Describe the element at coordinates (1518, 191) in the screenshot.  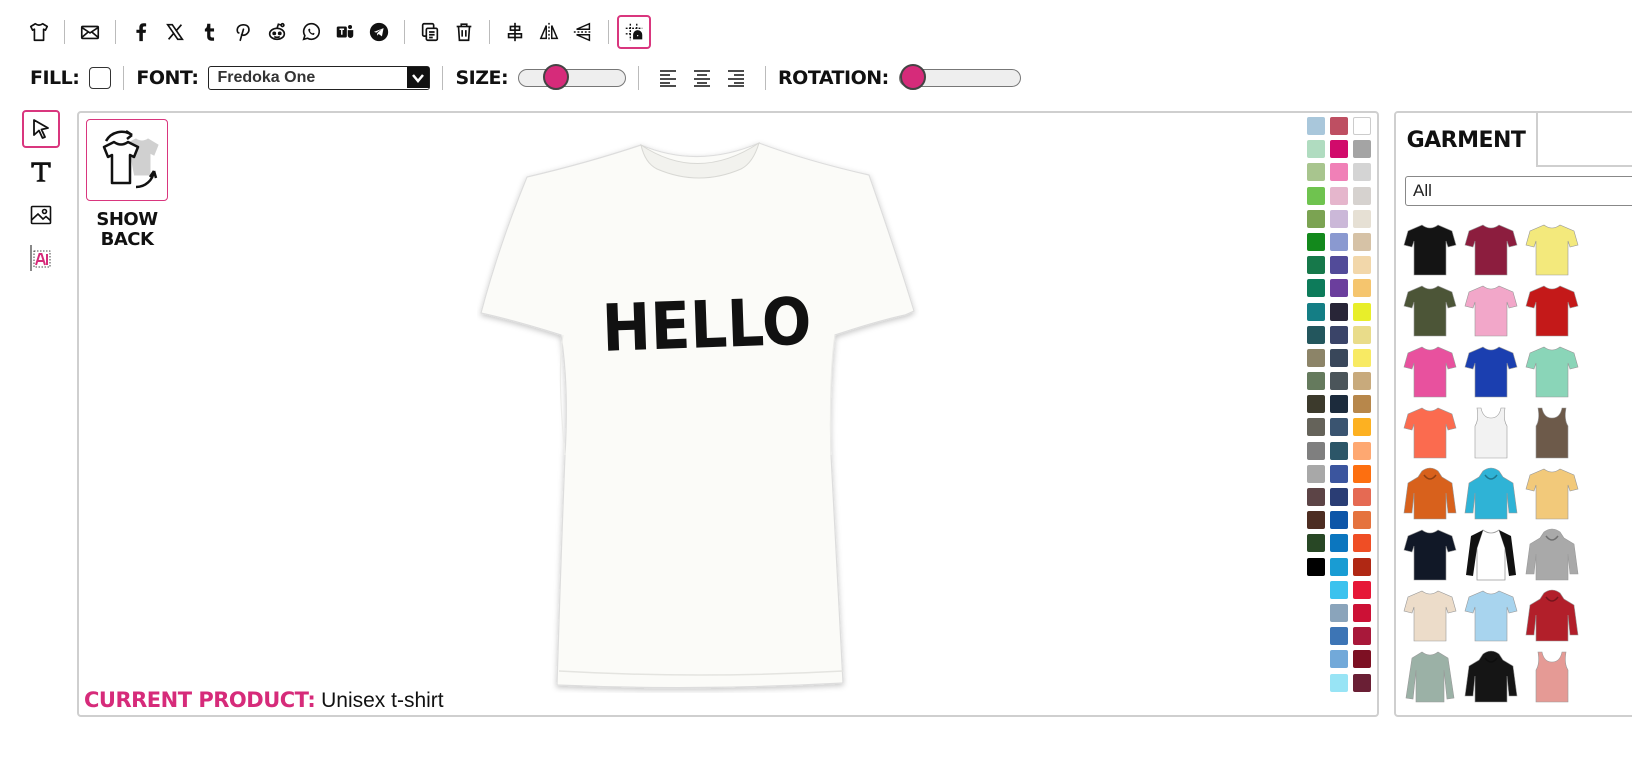
I see `garment-filter-select: All` at that location.